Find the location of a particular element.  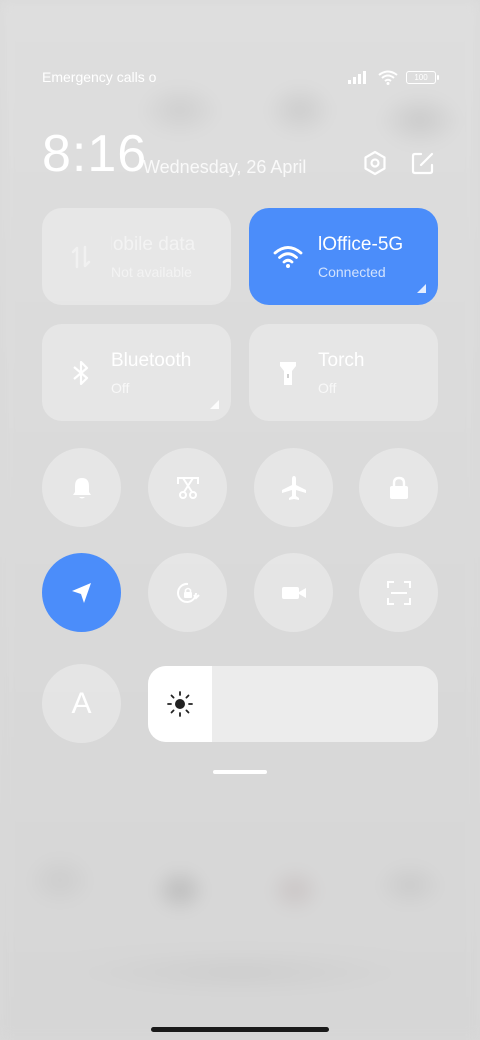

toggle-screen-record is located at coordinates (293, 592).